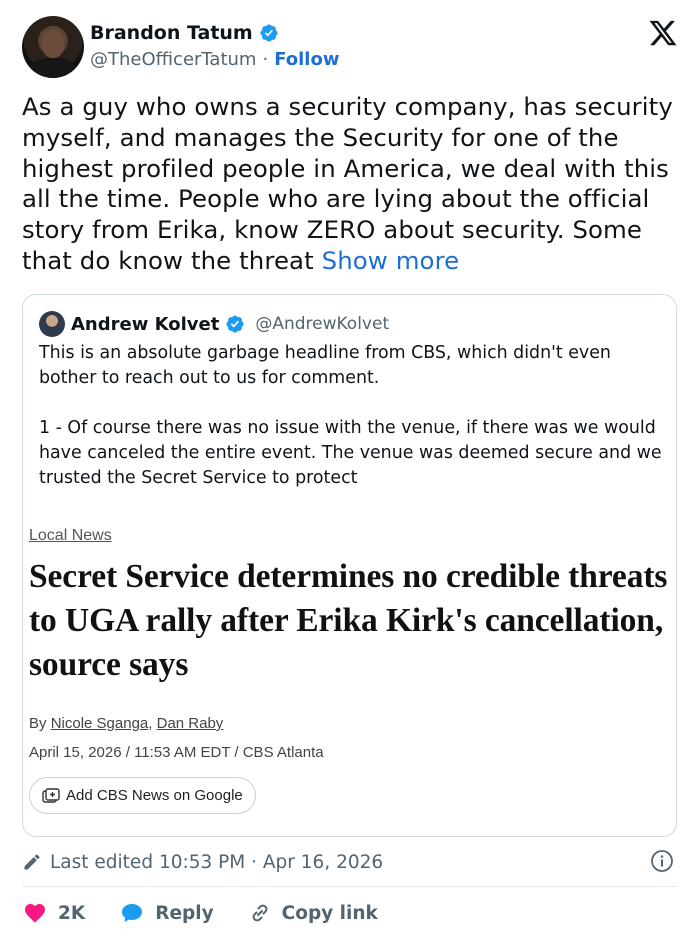 This screenshot has width=700, height=940. I want to click on author-avatar, so click(53, 47).